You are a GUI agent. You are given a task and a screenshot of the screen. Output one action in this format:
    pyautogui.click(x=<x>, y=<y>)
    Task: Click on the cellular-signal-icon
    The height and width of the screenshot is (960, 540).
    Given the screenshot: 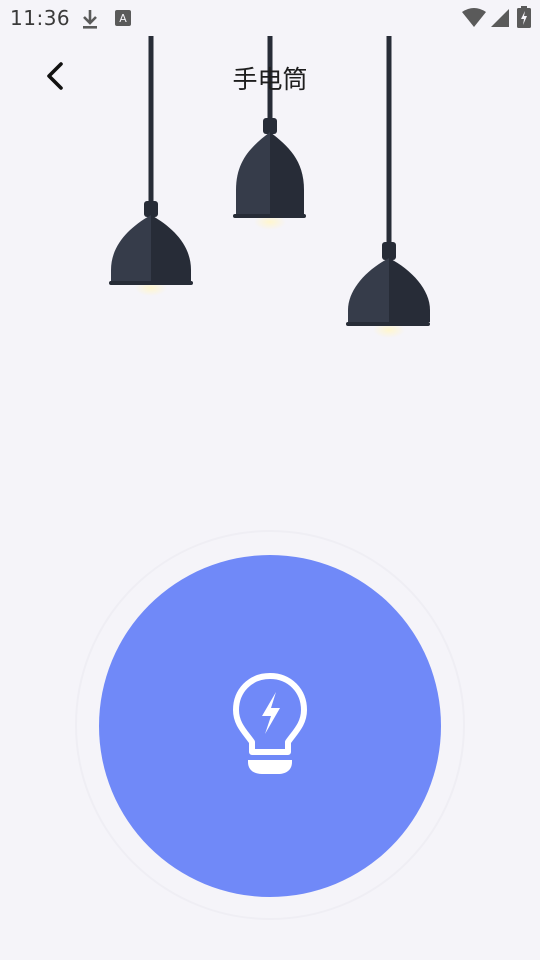 What is the action you would take?
    pyautogui.click(x=500, y=18)
    